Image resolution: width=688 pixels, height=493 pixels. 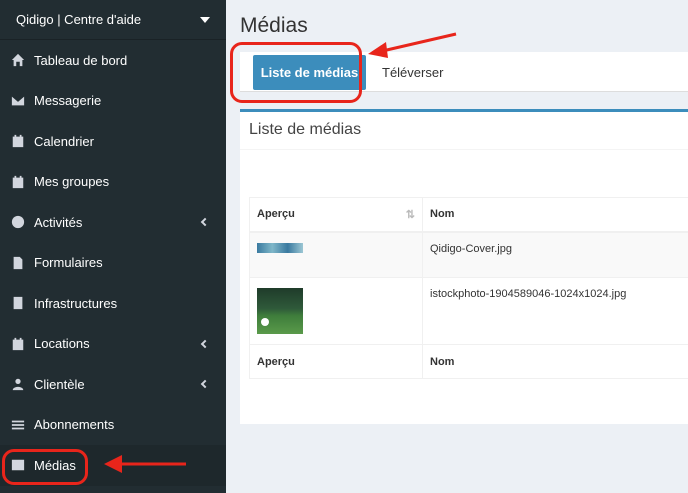 What do you see at coordinates (68, 263) in the screenshot?
I see `sidebar-item-label: Formulaires` at bounding box center [68, 263].